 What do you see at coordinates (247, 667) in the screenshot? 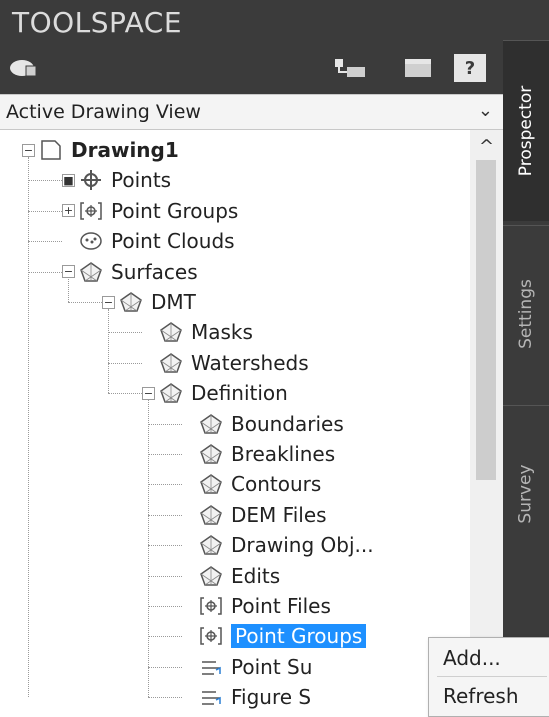
I see `tree-node-point-su: Point Su` at bounding box center [247, 667].